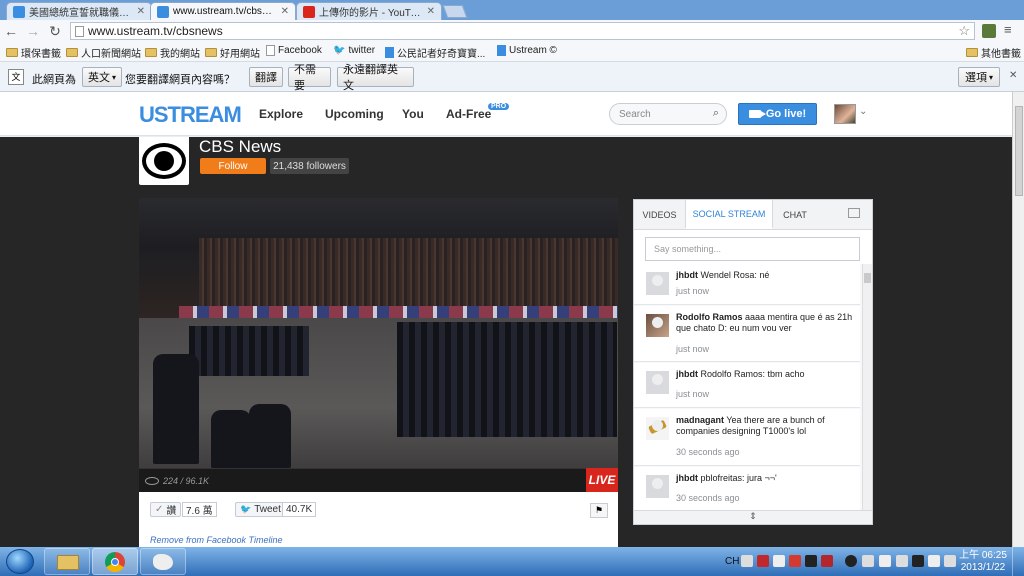 This screenshot has height=576, width=1024. I want to click on ustream-favicon-icon, so click(501, 50).